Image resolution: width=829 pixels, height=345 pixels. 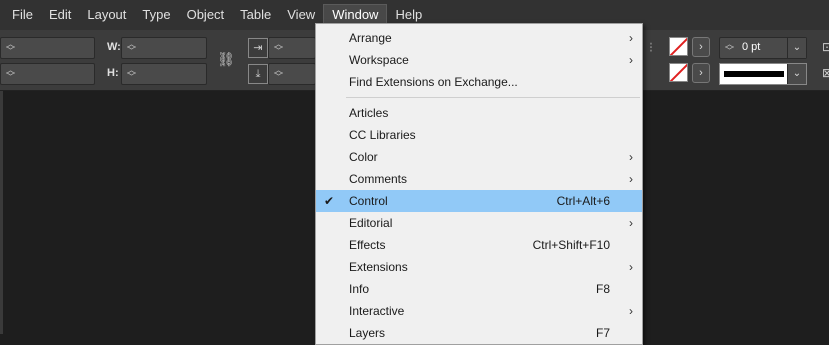 I want to click on menu-separator, so click(x=493, y=97).